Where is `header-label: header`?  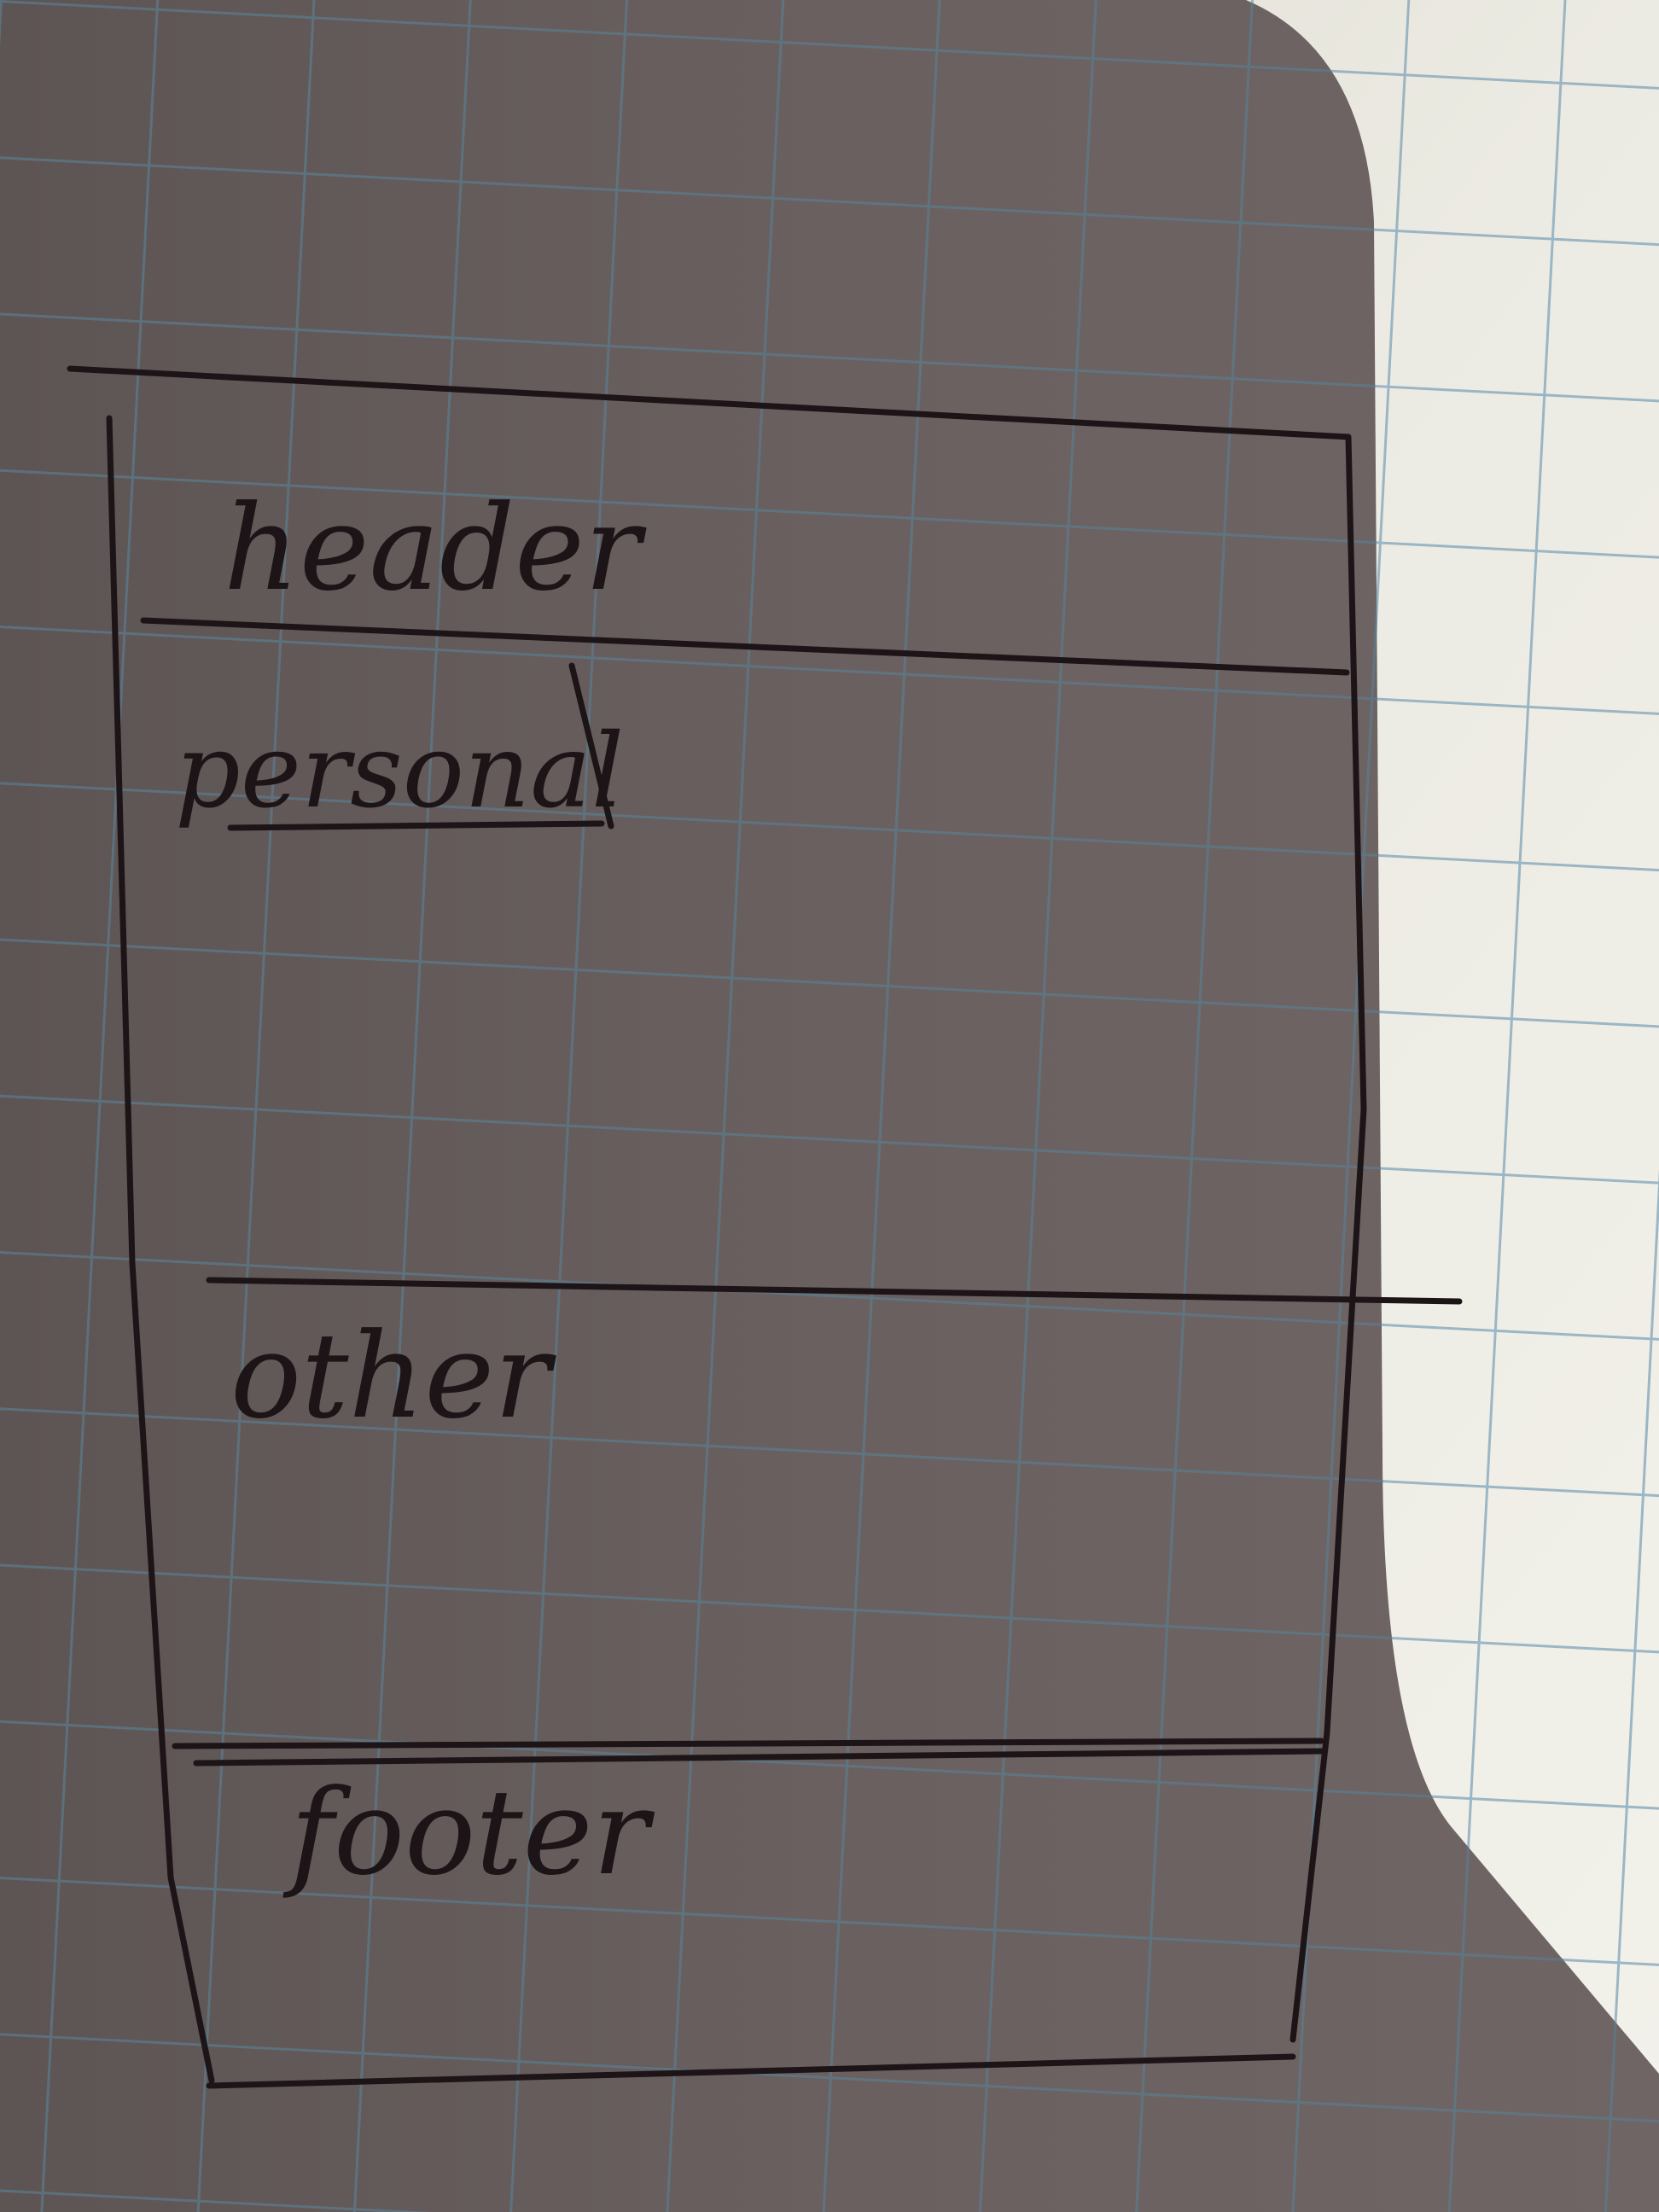 header-label: header is located at coordinates (435, 548).